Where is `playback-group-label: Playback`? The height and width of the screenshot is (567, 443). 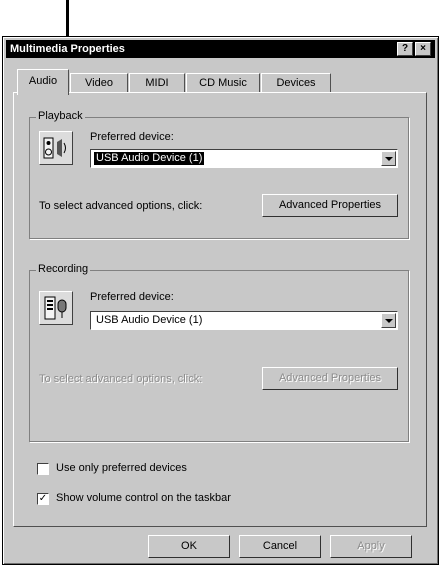 playback-group-label: Playback is located at coordinates (60, 116).